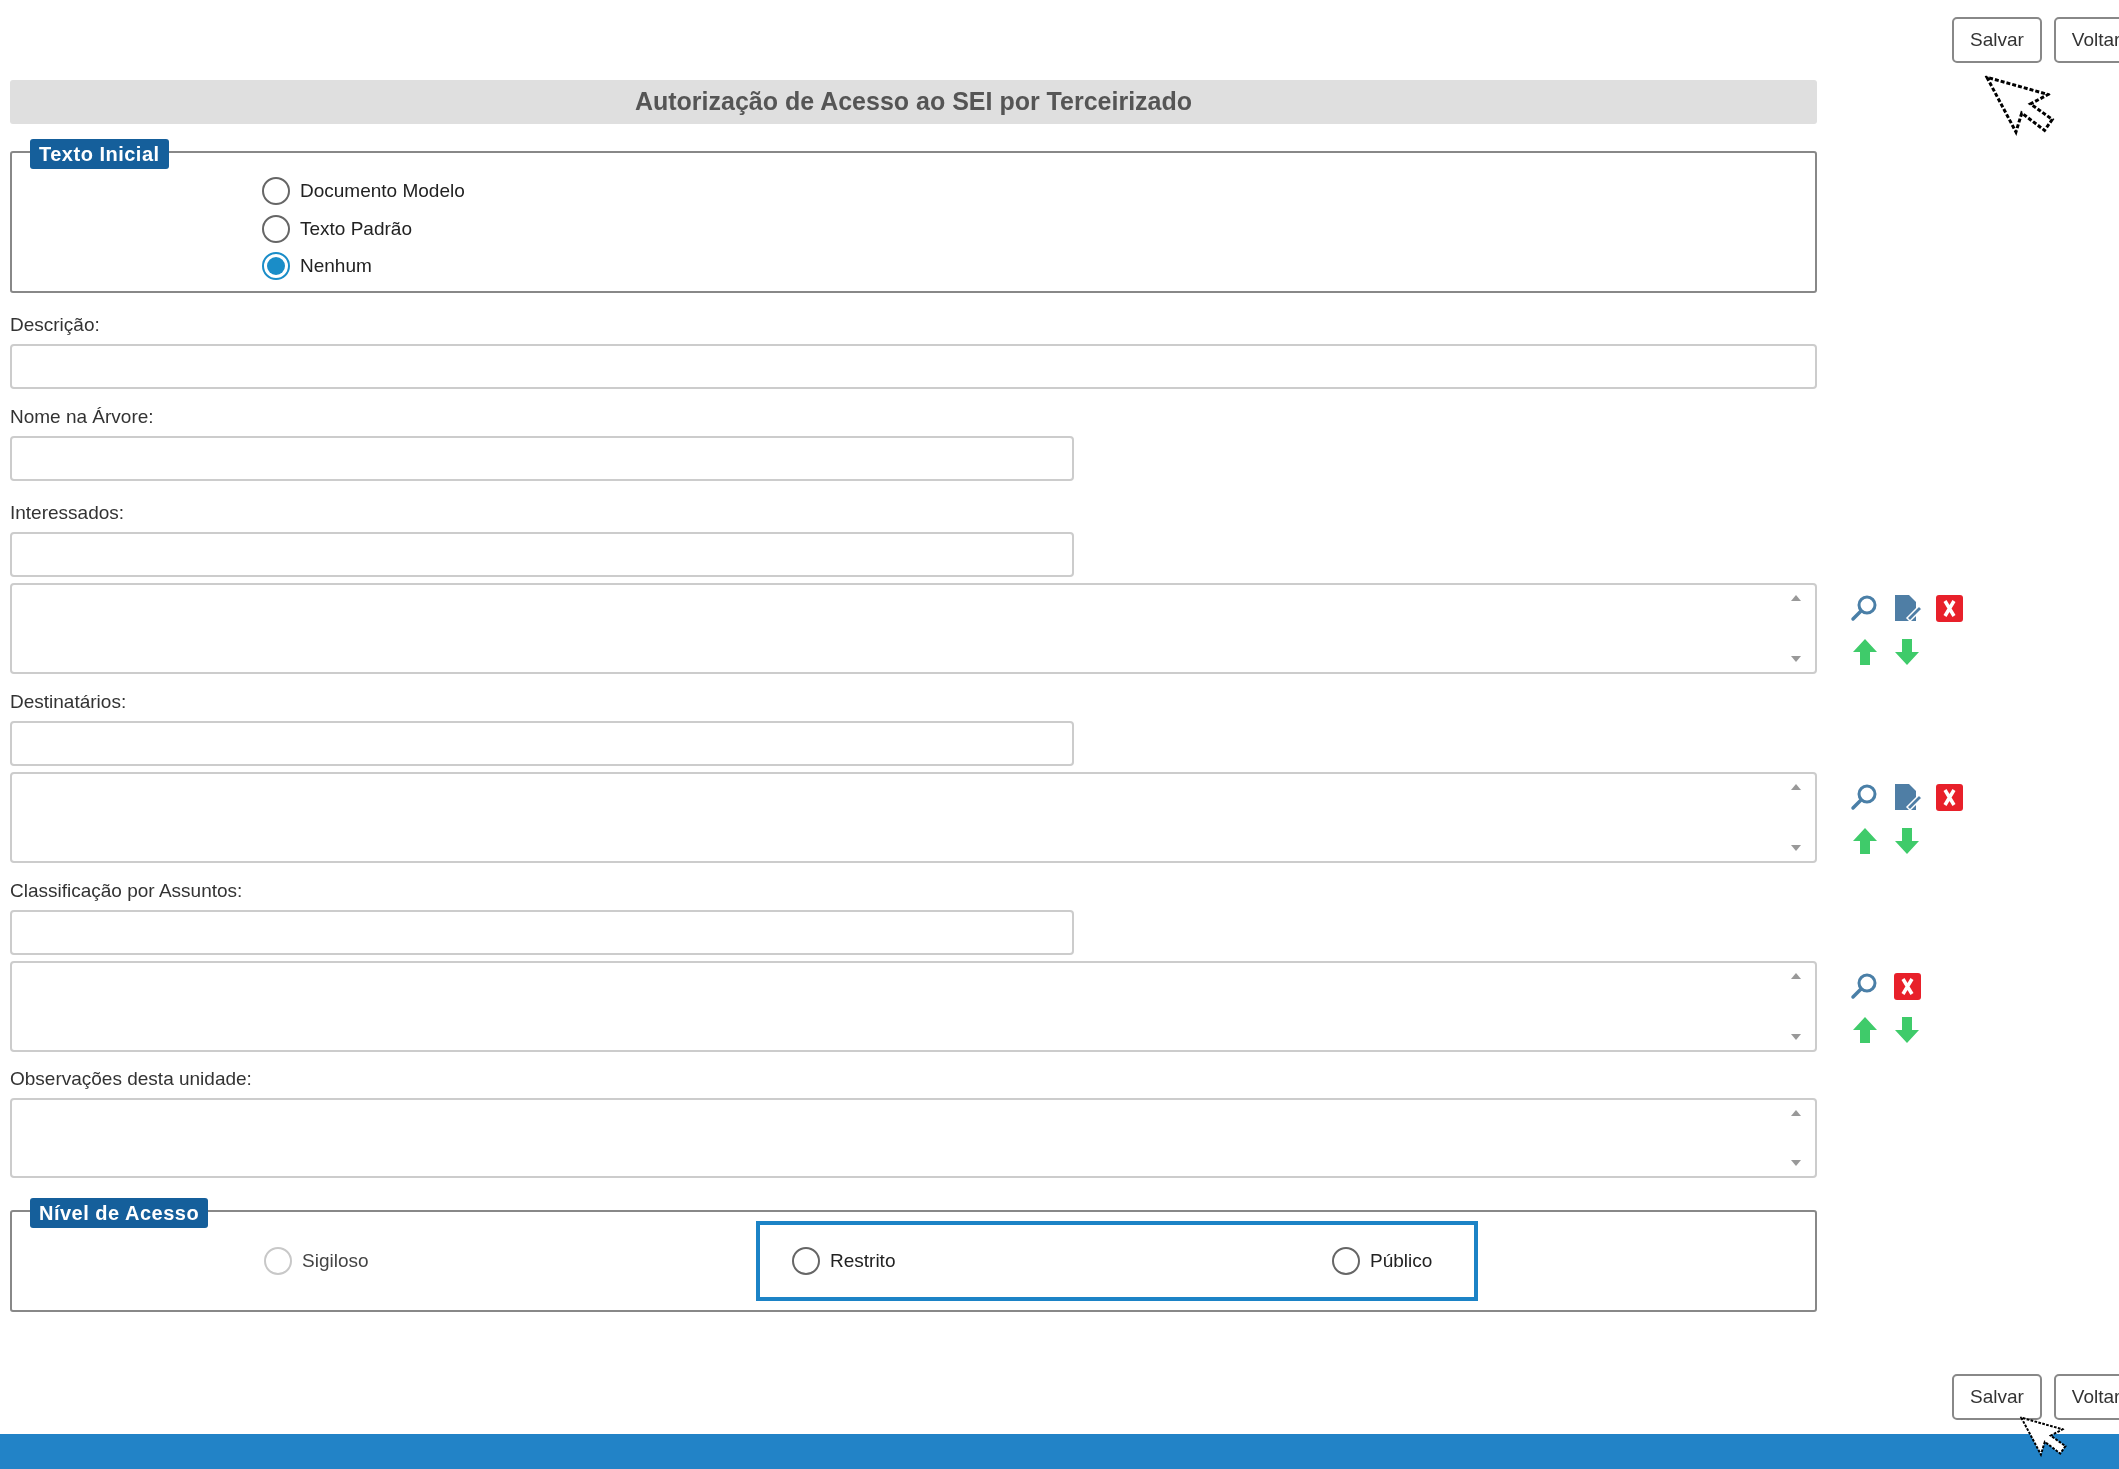  What do you see at coordinates (863, 1260) in the screenshot?
I see `radio-label: Restrito` at bounding box center [863, 1260].